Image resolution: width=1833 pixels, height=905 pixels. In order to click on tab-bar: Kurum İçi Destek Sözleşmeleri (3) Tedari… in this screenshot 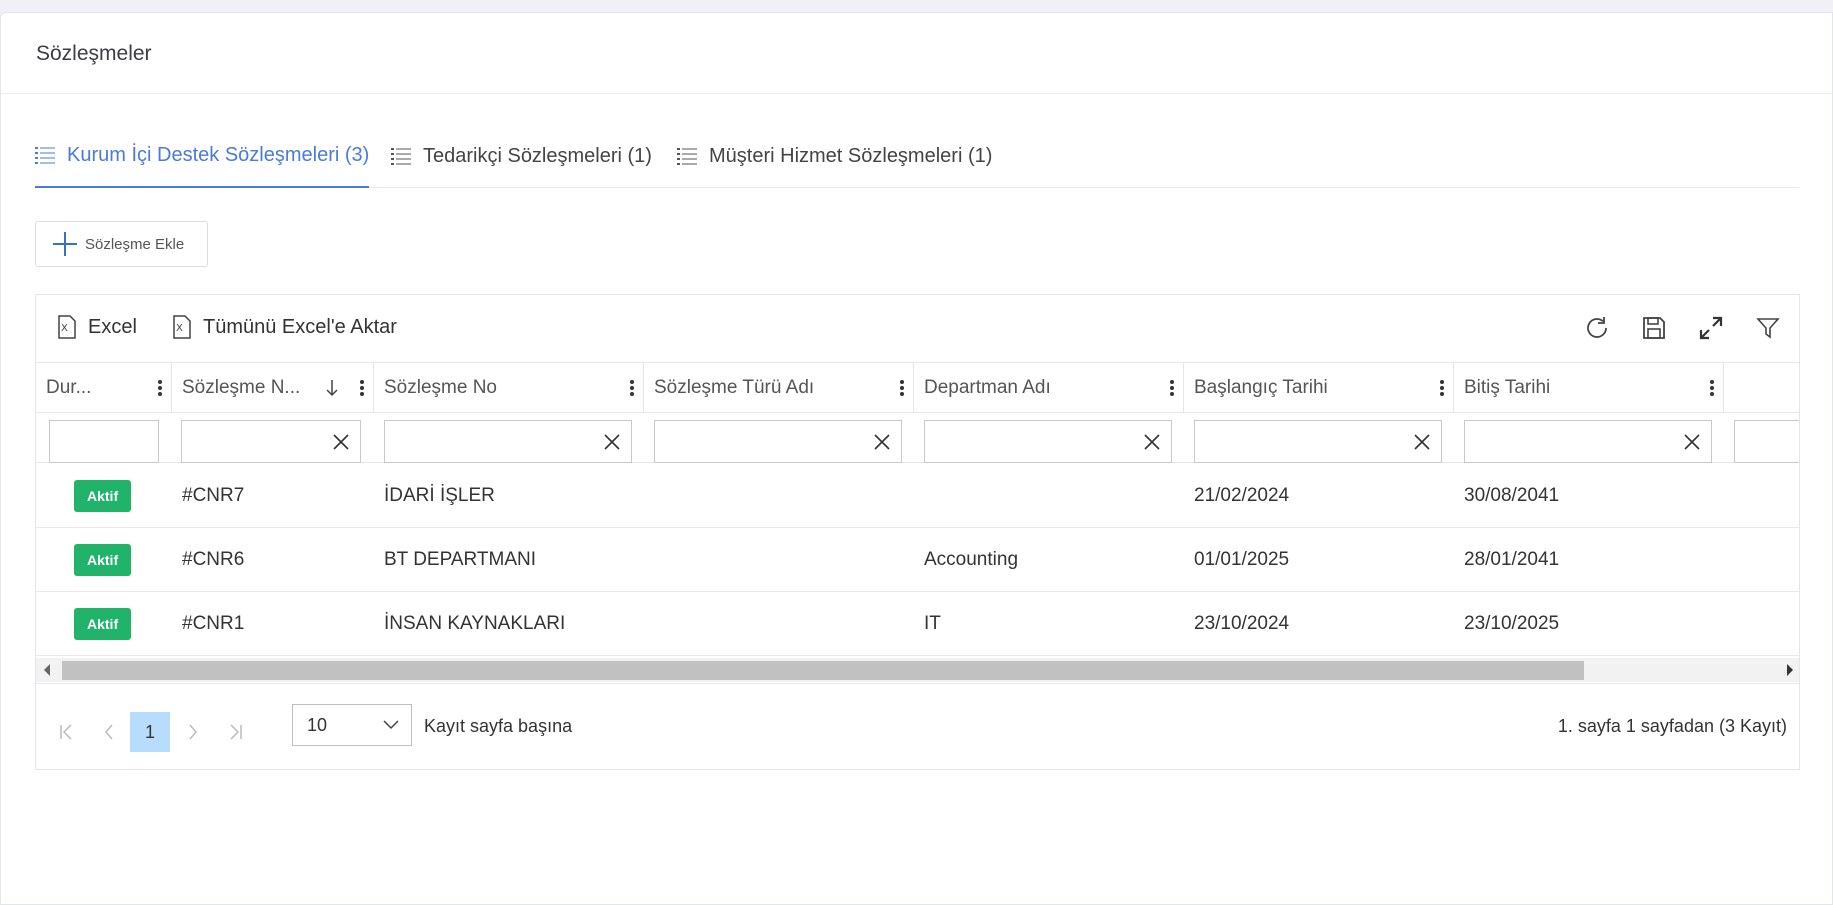, I will do `click(917, 153)`.